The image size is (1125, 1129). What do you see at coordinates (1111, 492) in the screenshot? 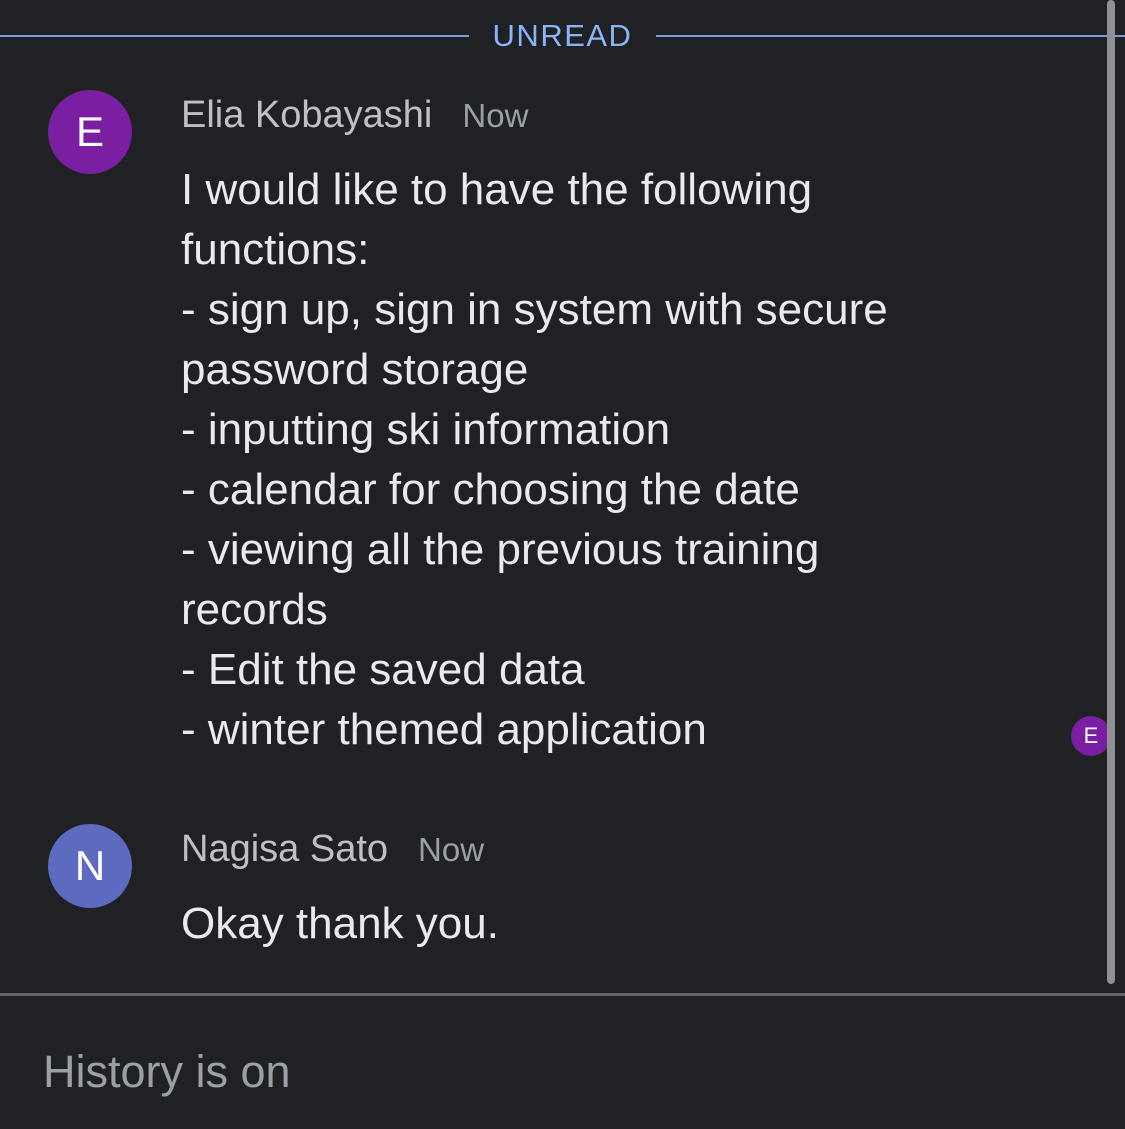
I see `scrollbar-thumb` at bounding box center [1111, 492].